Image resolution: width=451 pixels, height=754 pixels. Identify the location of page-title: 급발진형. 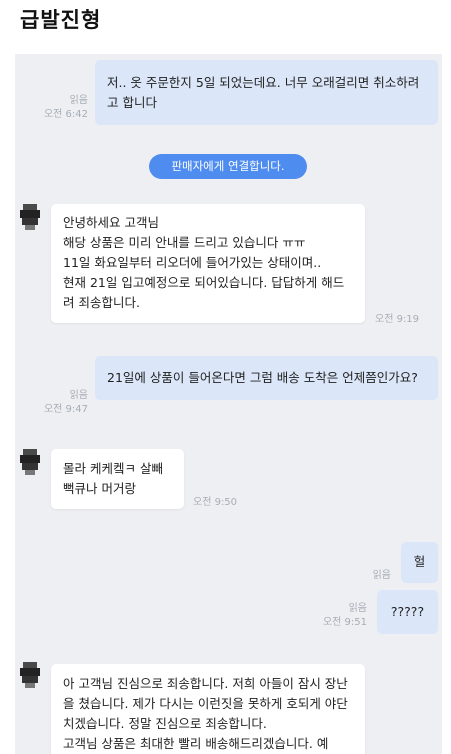
(61, 20).